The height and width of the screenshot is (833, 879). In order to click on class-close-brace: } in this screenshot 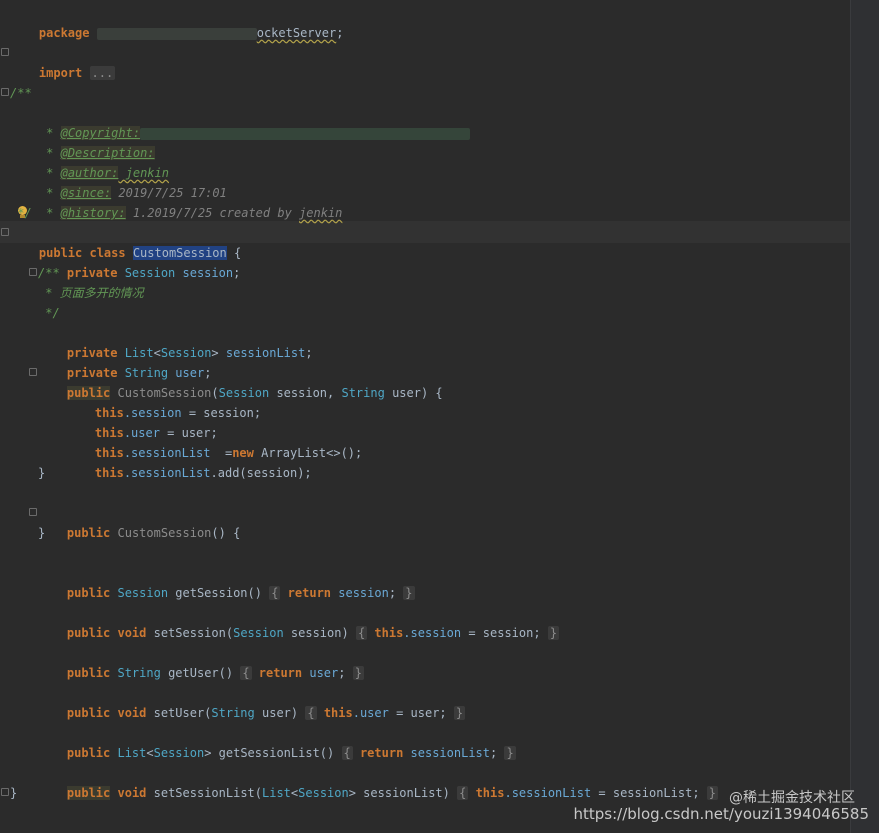, I will do `click(14, 793)`.